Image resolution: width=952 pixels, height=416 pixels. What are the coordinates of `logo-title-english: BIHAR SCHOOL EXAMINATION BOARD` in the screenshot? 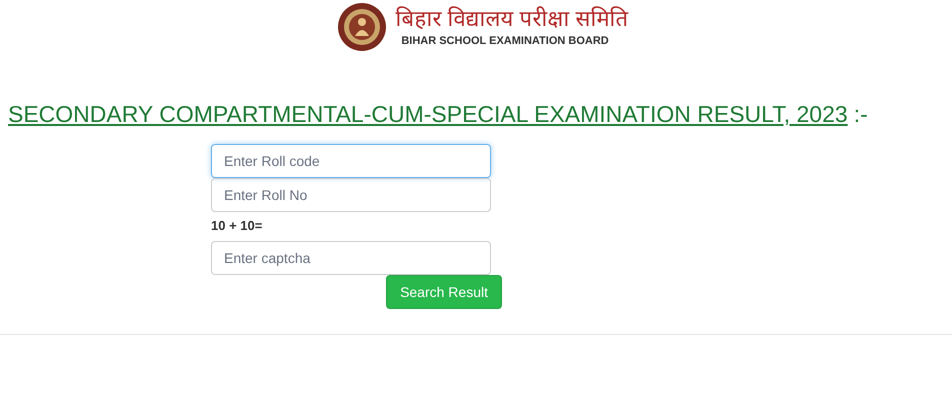 It's located at (505, 41).